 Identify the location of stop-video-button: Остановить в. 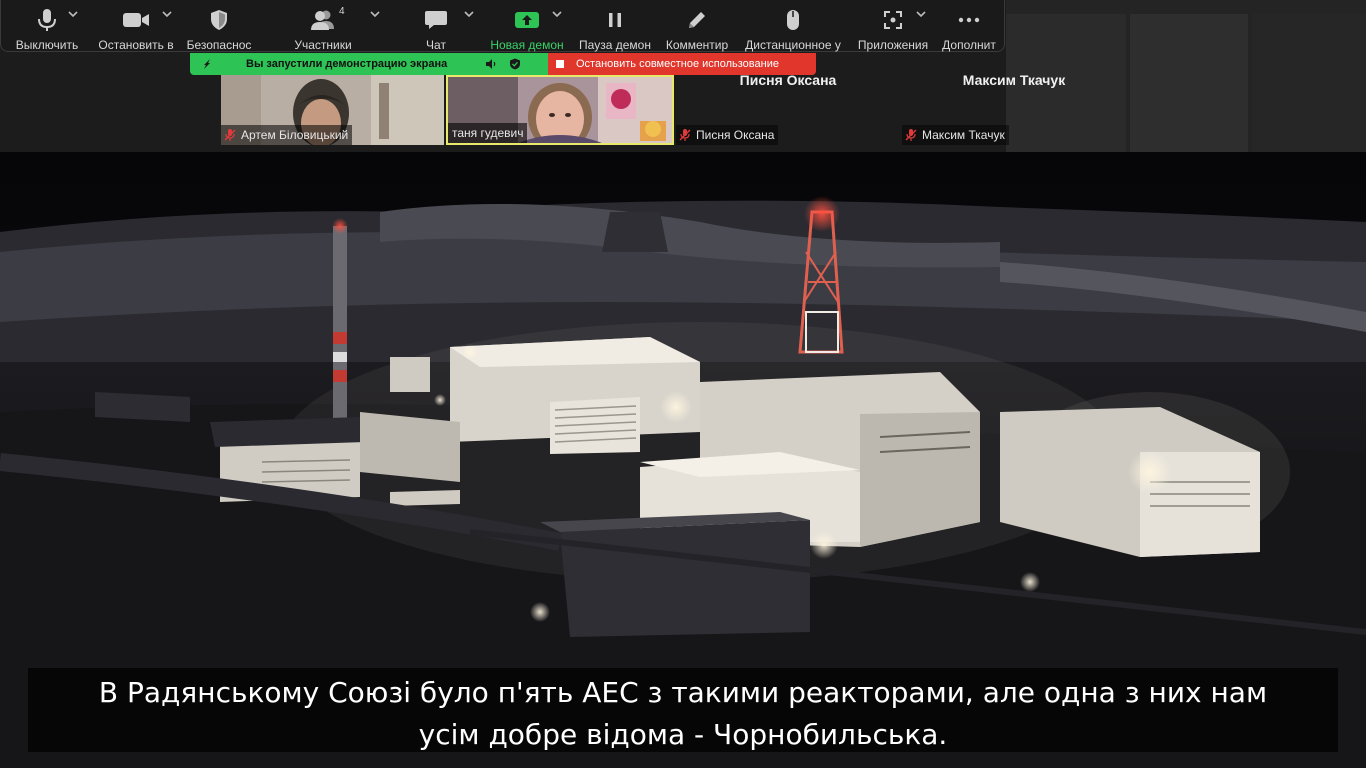
(136, 26).